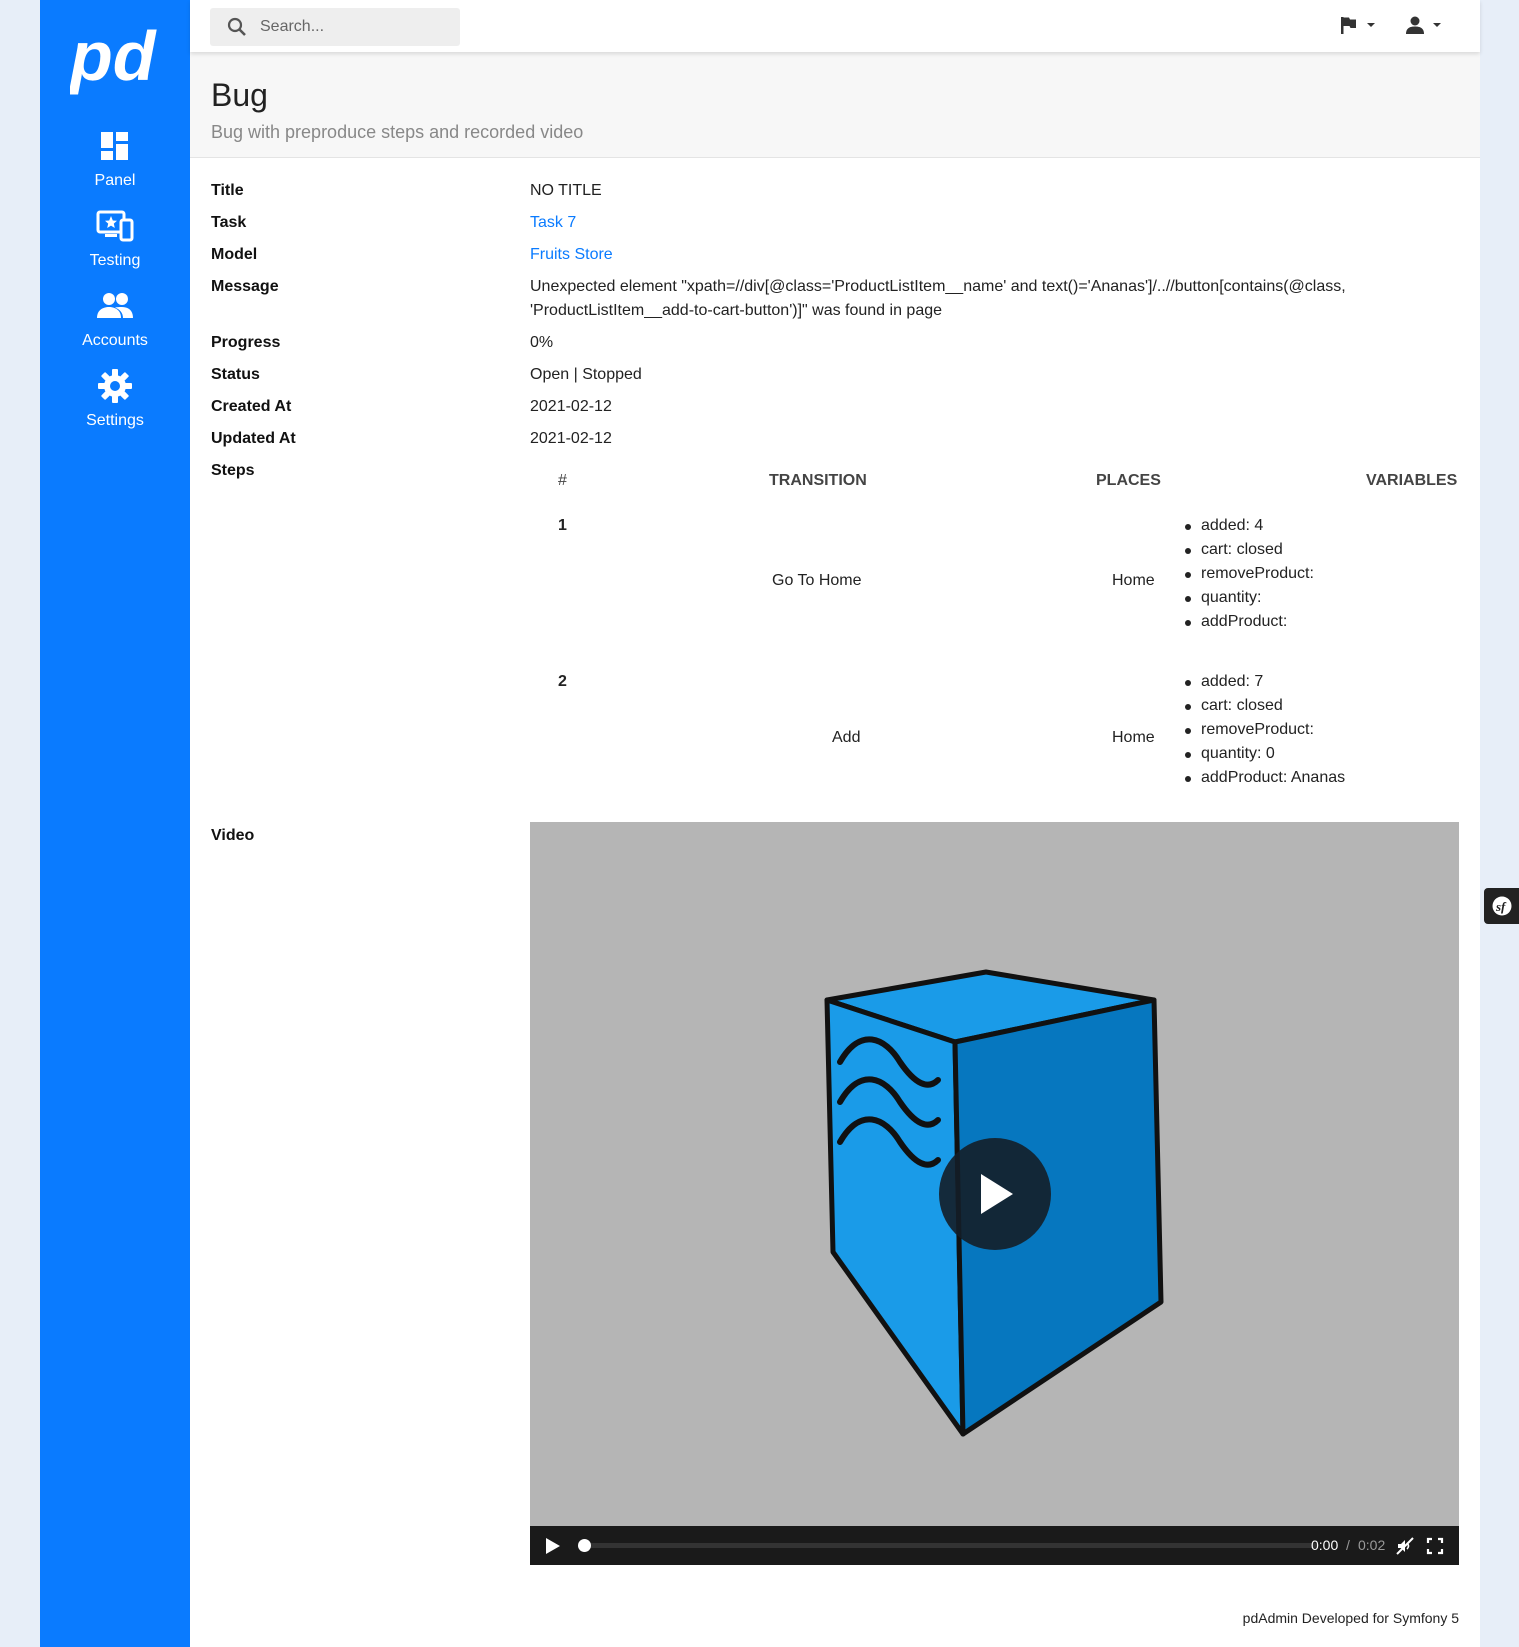 This screenshot has height=1647, width=1519. Describe the element at coordinates (846, 737) in the screenshot. I see `step-transition: Add` at that location.